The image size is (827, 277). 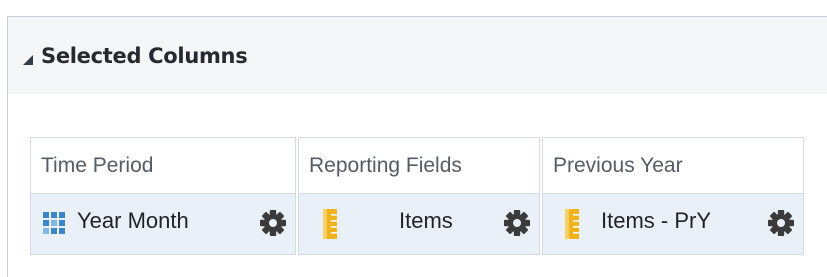 I want to click on column-reporting-fields: Reporting Fields Items, so click(x=419, y=196).